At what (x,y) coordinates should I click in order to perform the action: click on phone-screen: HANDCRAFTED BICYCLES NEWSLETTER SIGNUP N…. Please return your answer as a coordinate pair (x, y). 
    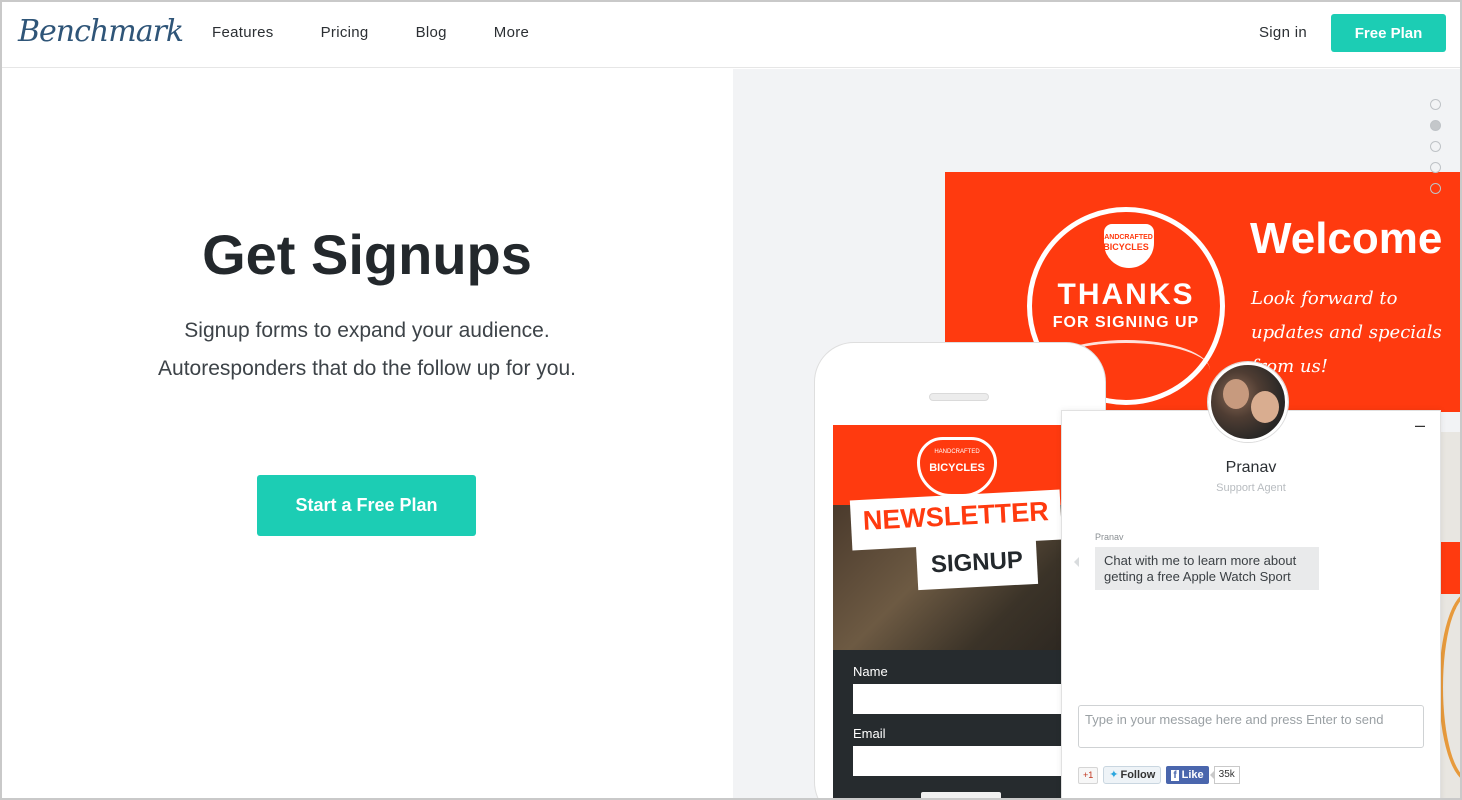
    Looking at the image, I should click on (961, 611).